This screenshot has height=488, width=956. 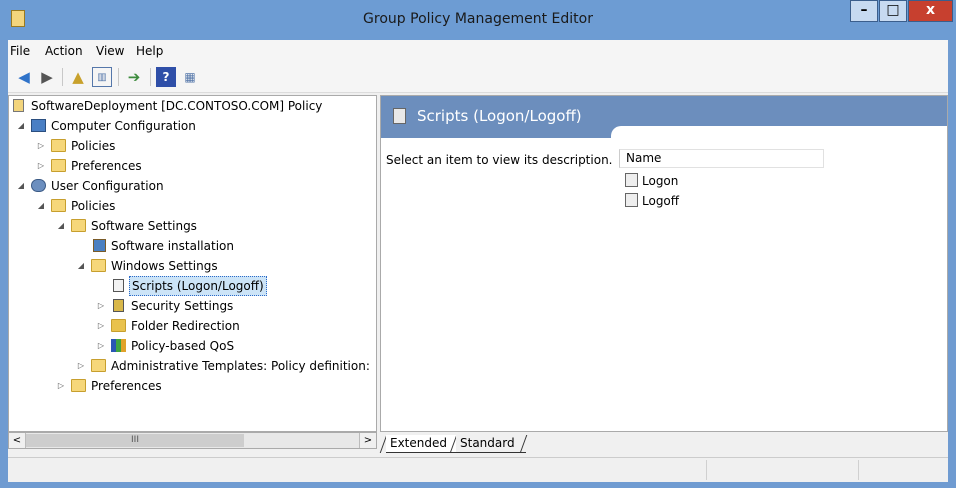 I want to click on menu-help: Help, so click(x=149, y=51).